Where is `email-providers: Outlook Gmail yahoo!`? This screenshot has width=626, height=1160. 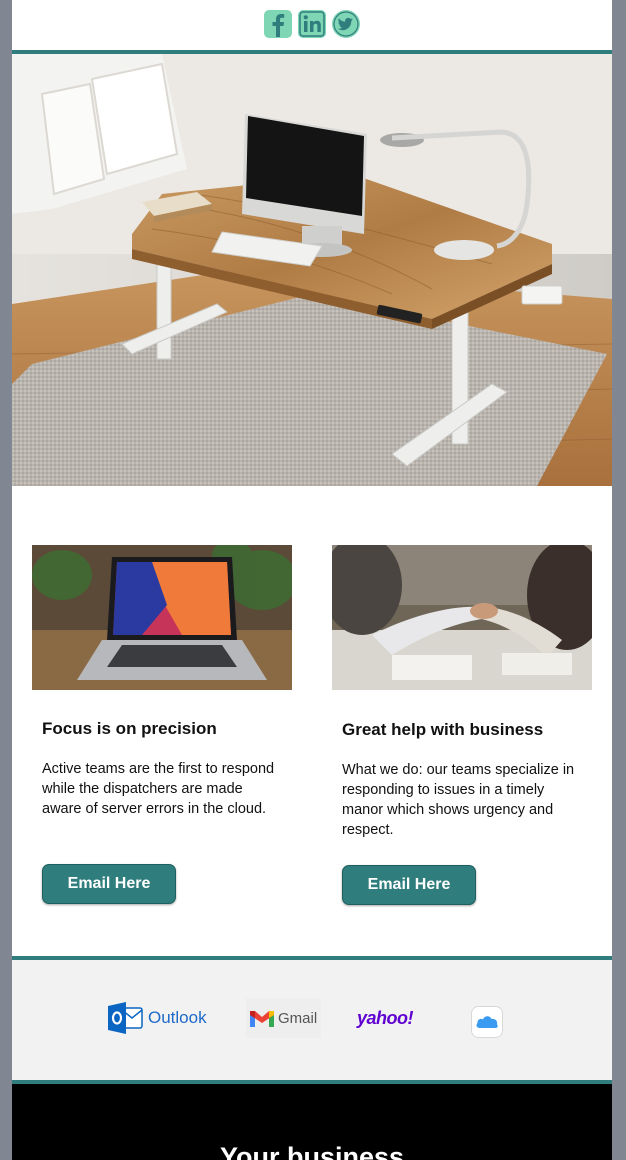 email-providers: Outlook Gmail yahoo! is located at coordinates (312, 1020).